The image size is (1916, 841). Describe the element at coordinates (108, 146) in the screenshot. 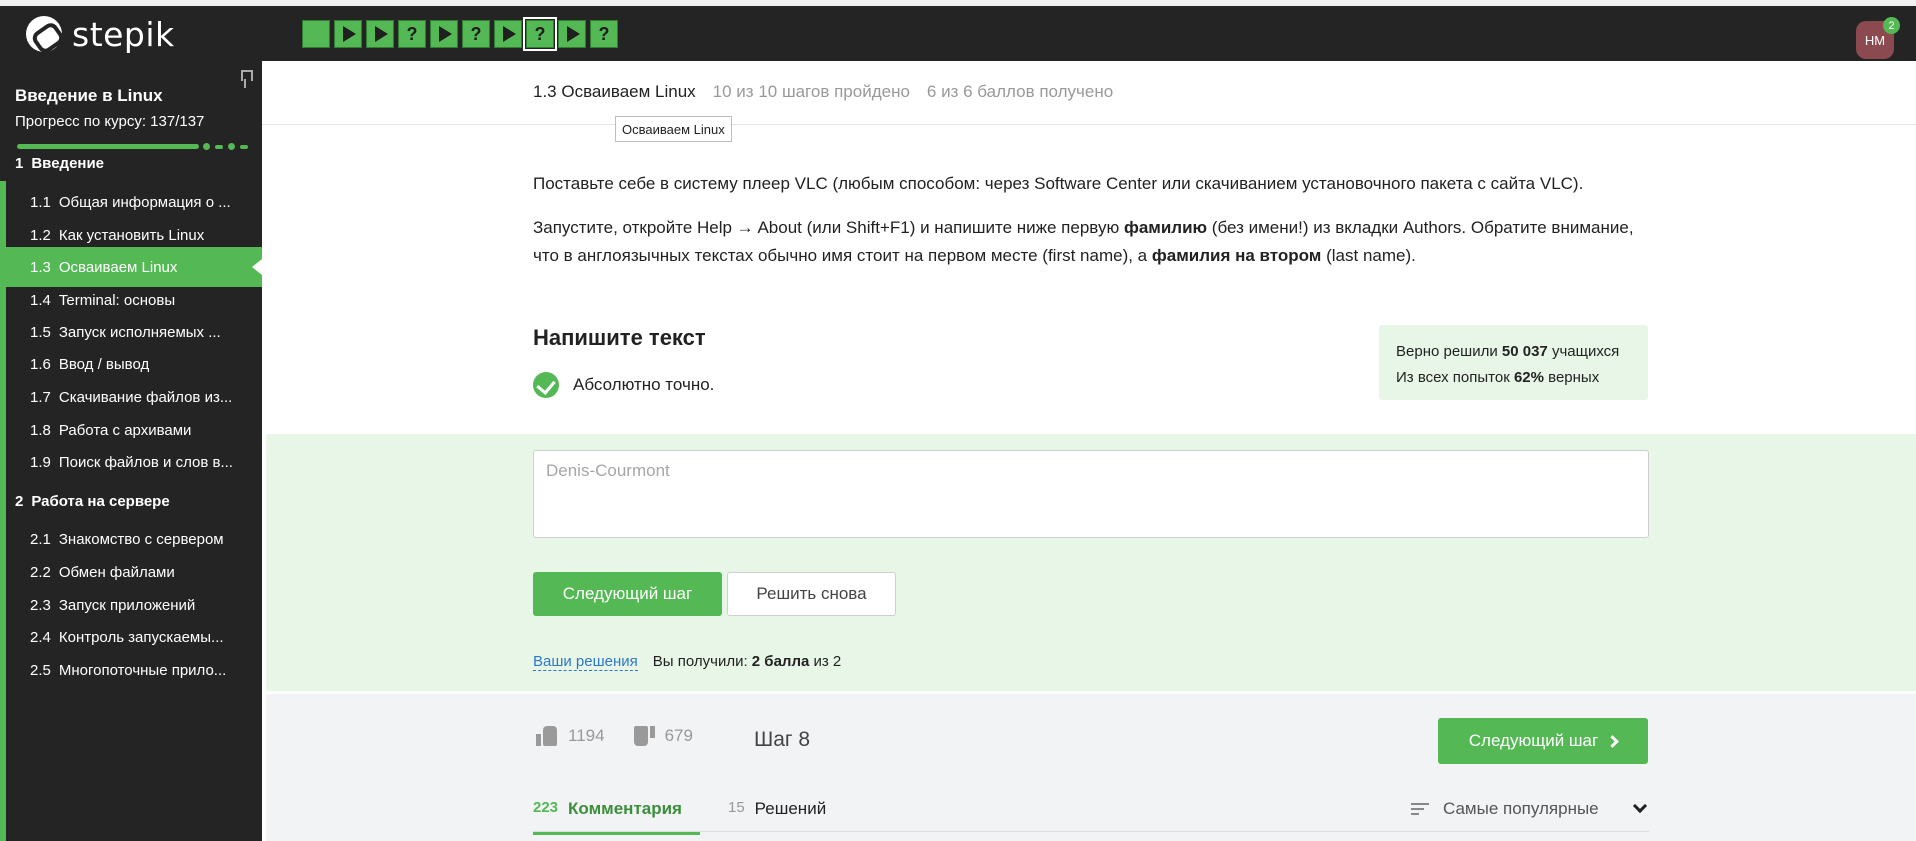

I see `course-progress-bar` at that location.